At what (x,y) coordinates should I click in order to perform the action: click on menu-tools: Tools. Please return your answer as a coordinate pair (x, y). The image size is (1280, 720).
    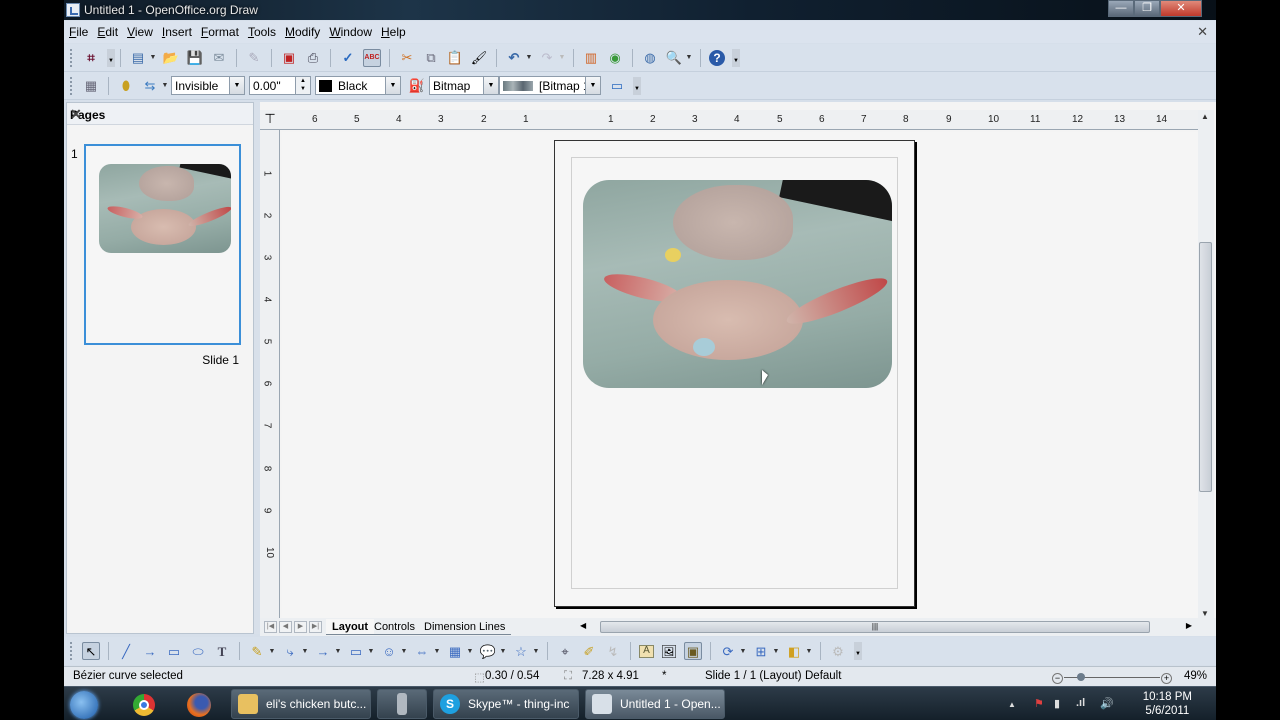
    Looking at the image, I should click on (262, 32).